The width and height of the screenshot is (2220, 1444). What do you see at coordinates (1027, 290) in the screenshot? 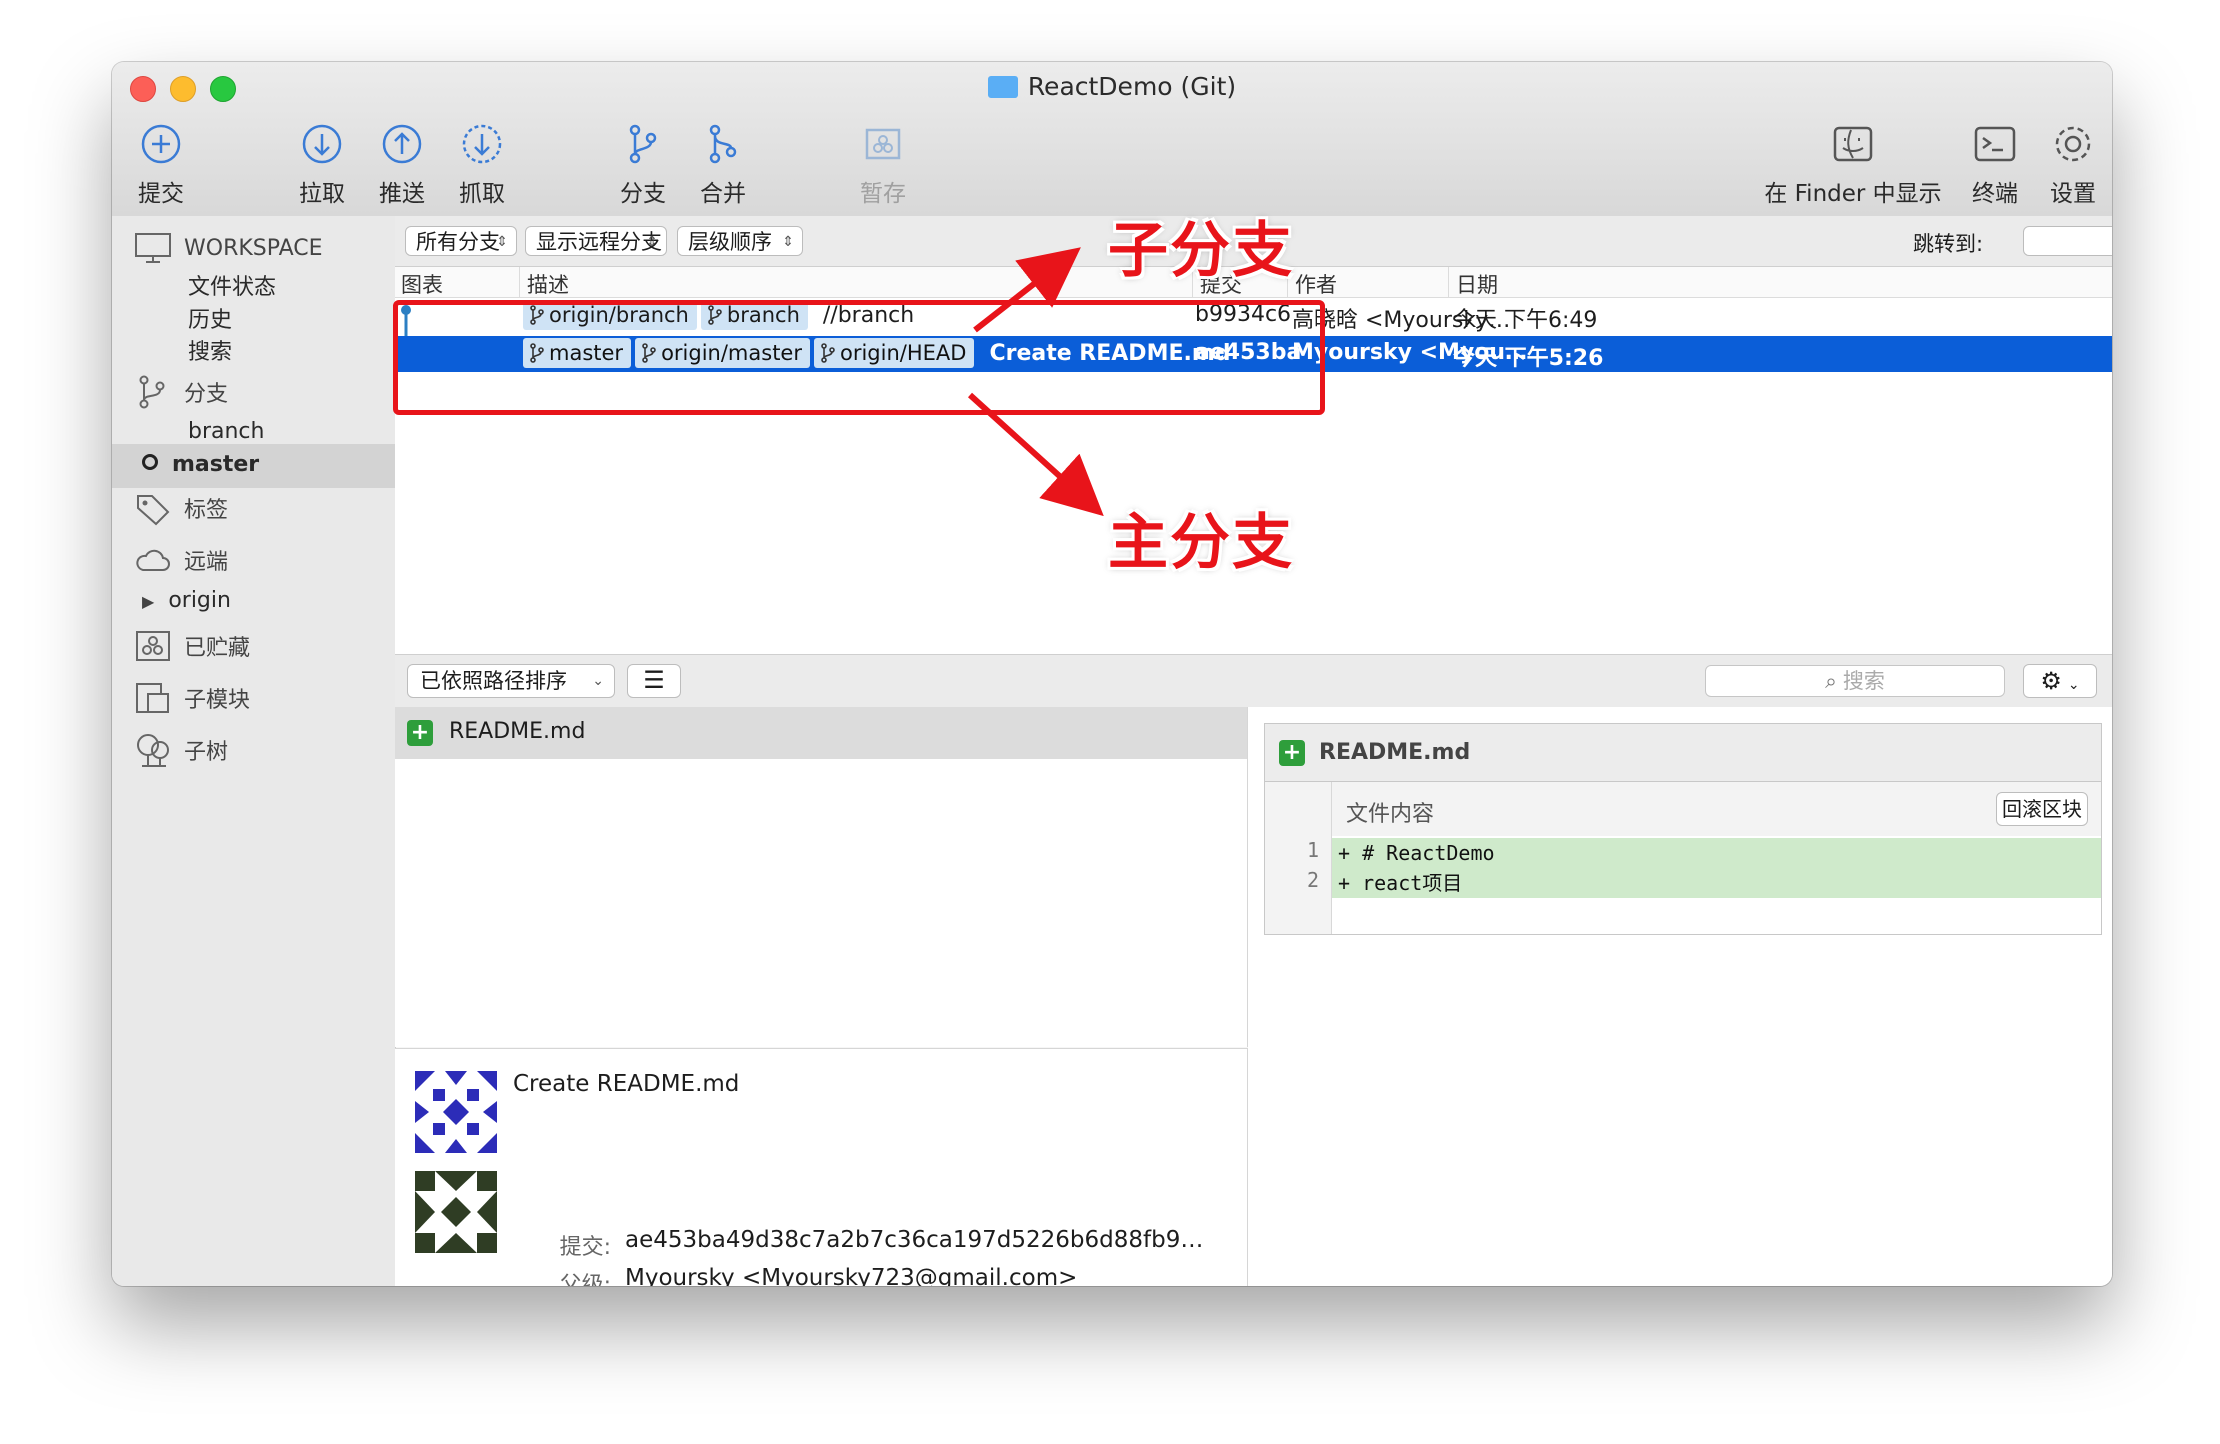
I see `arrow-to-child-branch` at bounding box center [1027, 290].